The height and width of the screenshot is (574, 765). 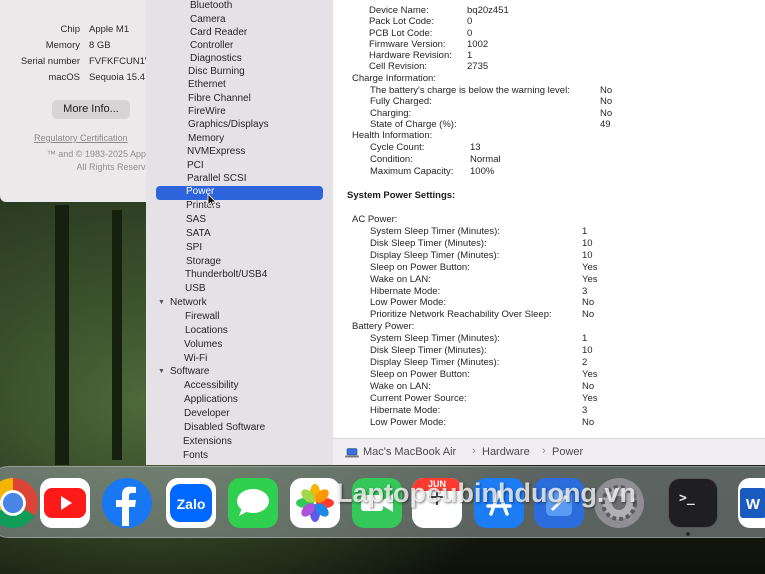 I want to click on pack-lot-value: 0, so click(x=470, y=21).